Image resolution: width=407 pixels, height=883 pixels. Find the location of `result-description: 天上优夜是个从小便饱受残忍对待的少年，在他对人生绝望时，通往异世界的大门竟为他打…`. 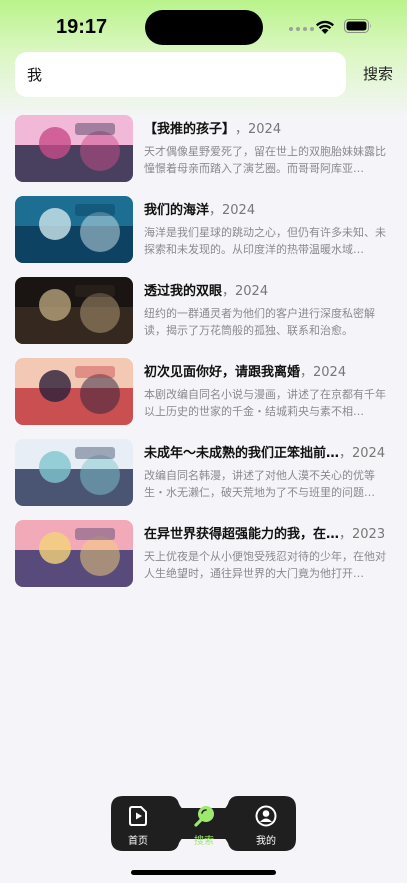

result-description: 天上优夜是个从小便饱受残忍对待的少年，在他对人生绝望时，通往异世界的大门竟为他打… is located at coordinates (265, 565).